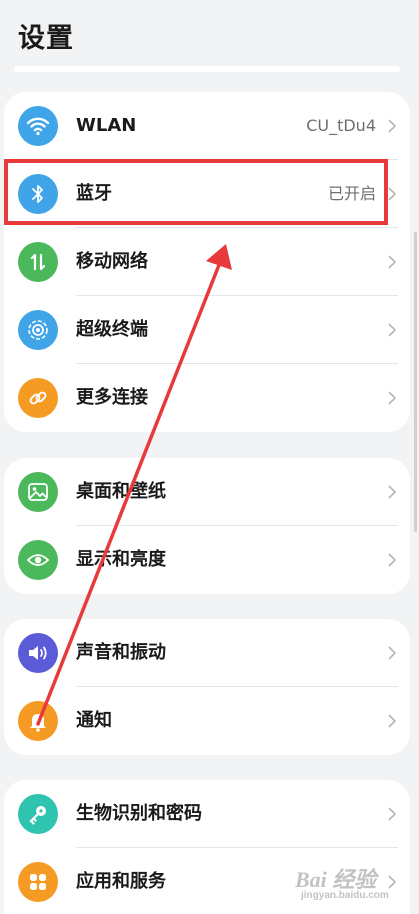 The height and width of the screenshot is (914, 419). Describe the element at coordinates (38, 653) in the screenshot. I see `speaker-icon` at that location.